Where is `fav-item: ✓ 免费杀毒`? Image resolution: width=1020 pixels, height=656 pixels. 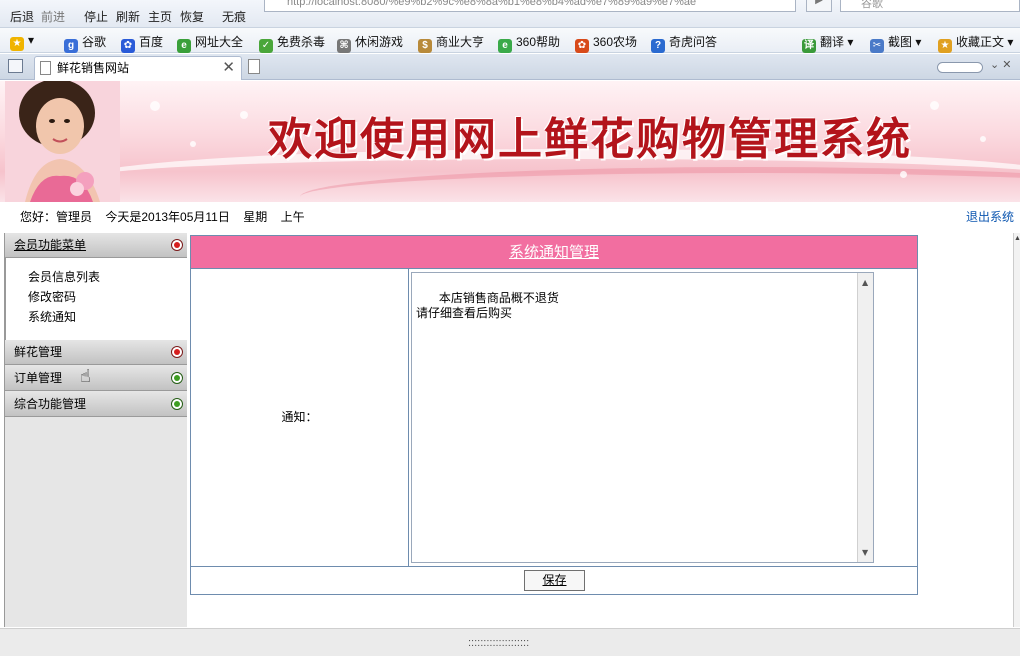
fav-item: ✓ 免费杀毒 is located at coordinates (292, 43).